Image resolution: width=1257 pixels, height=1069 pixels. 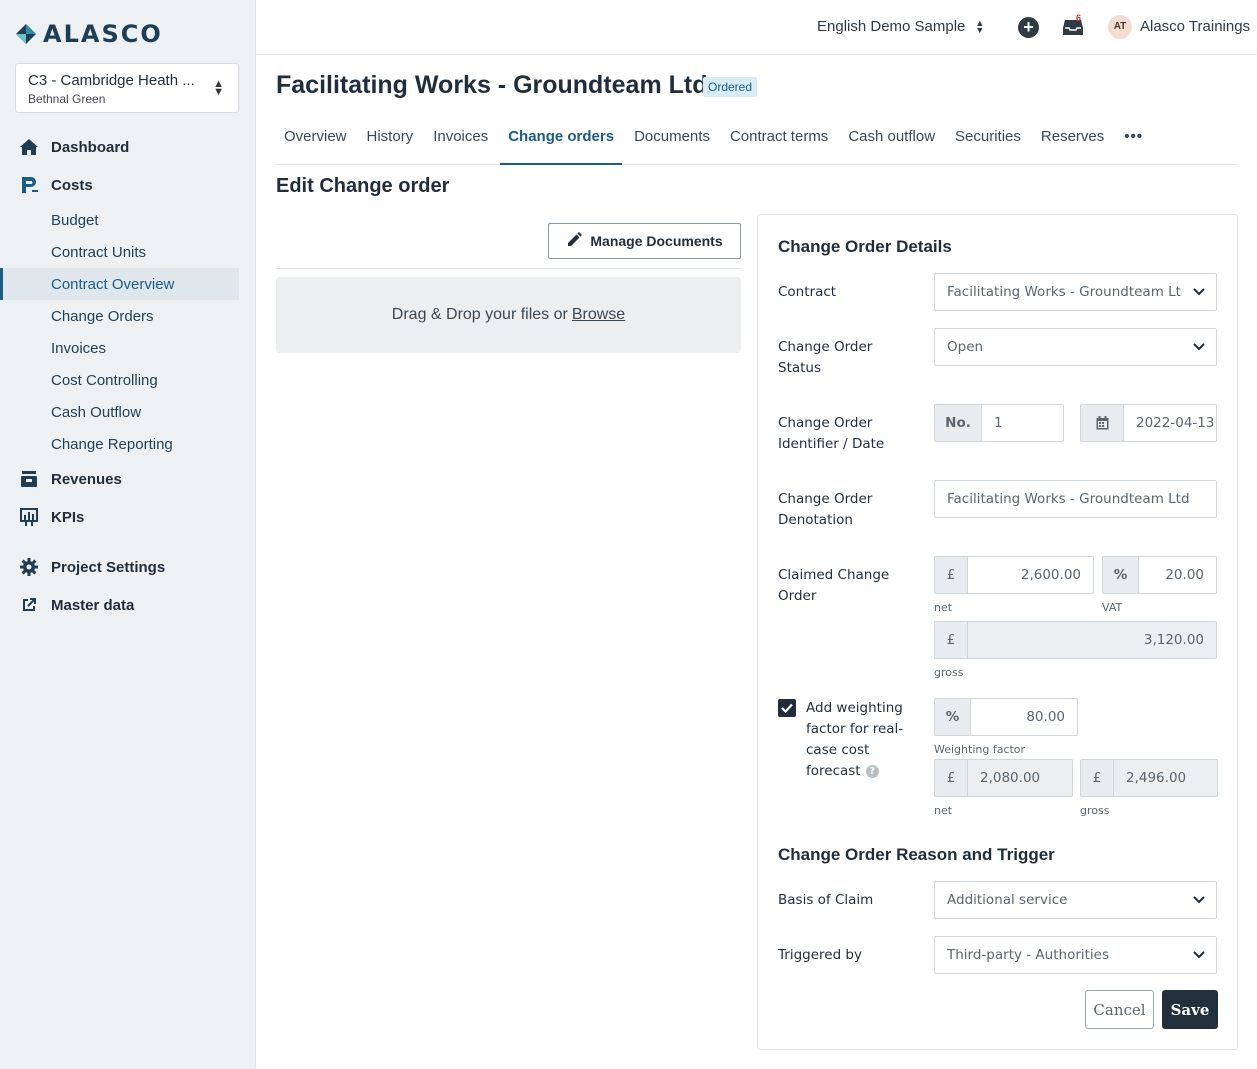 I want to click on nav-kpis: KPIs, so click(x=128, y=517).